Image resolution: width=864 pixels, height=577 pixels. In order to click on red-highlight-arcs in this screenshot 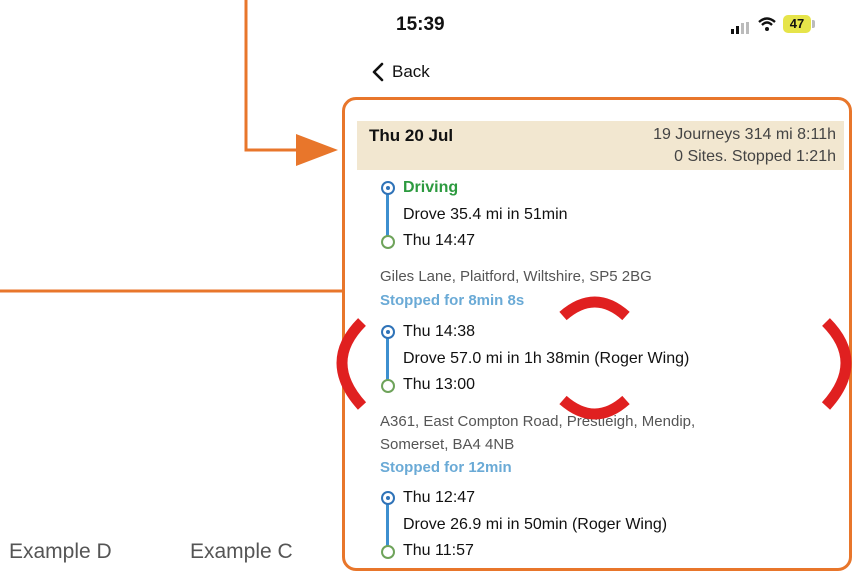, I will do `click(594, 358)`.